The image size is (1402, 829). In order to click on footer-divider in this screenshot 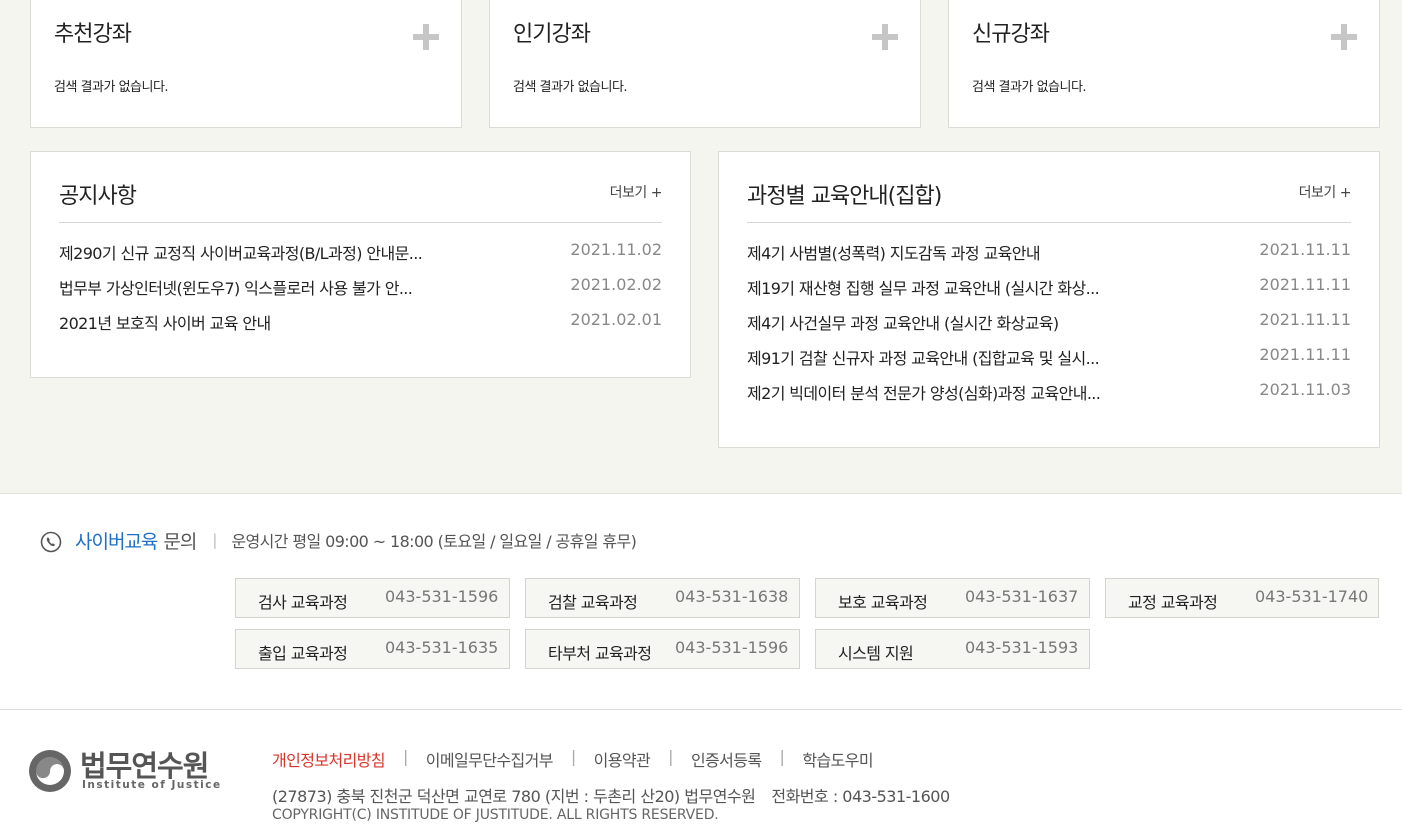, I will do `click(701, 709)`.